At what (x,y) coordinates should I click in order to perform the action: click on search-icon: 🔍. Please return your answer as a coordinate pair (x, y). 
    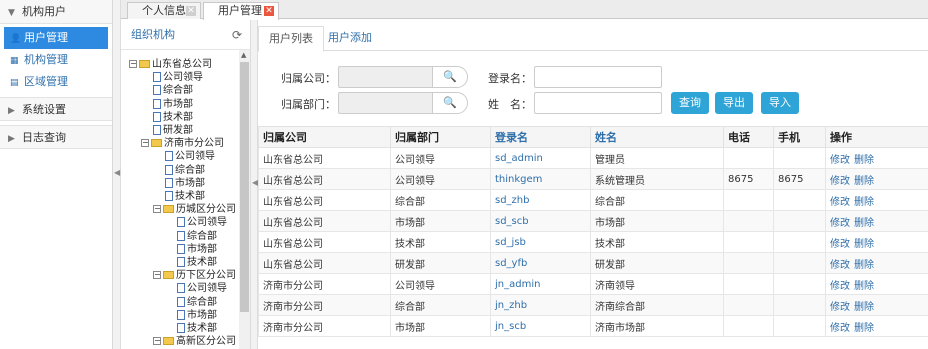
    Looking at the image, I should click on (450, 102).